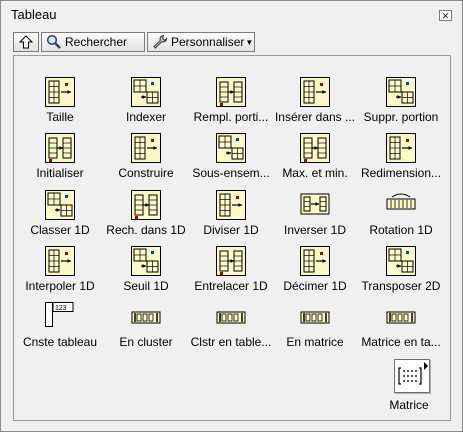 The height and width of the screenshot is (432, 463). Describe the element at coordinates (401, 216) in the screenshot. I see `palette-item-rotate-1d: Rotation 1D` at that location.